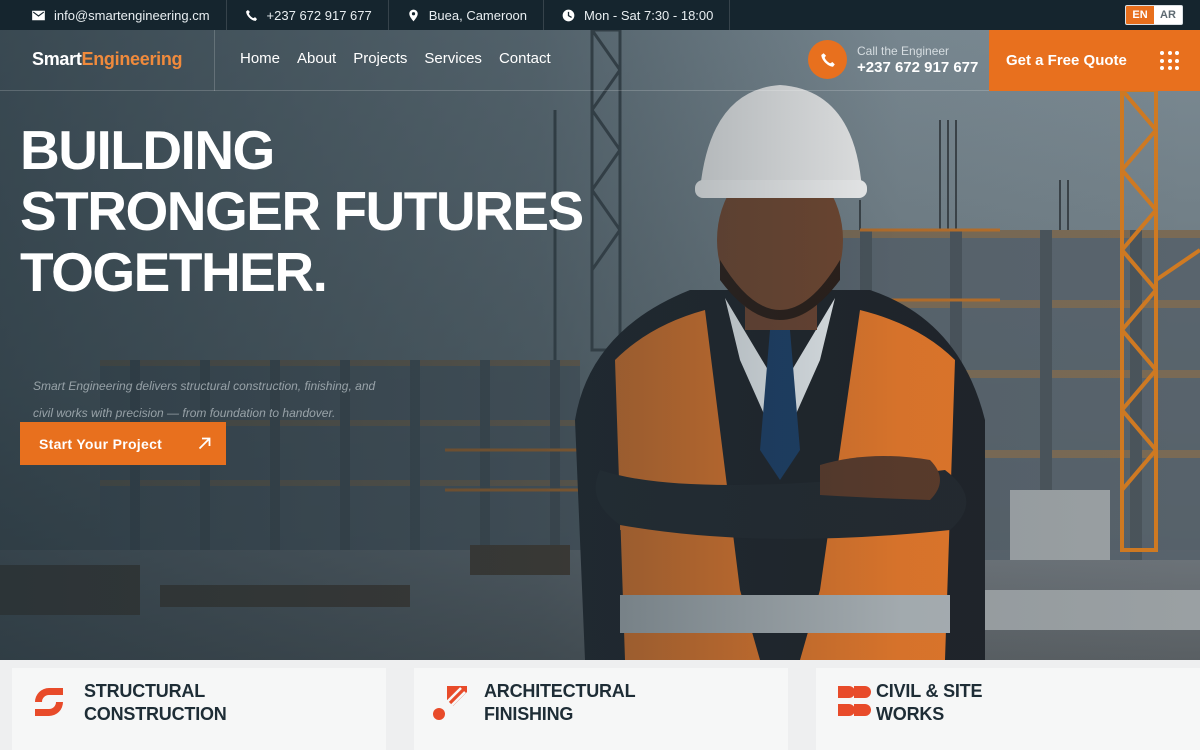 This screenshot has width=1200, height=750. I want to click on arrow-up-right-icon, so click(204, 443).